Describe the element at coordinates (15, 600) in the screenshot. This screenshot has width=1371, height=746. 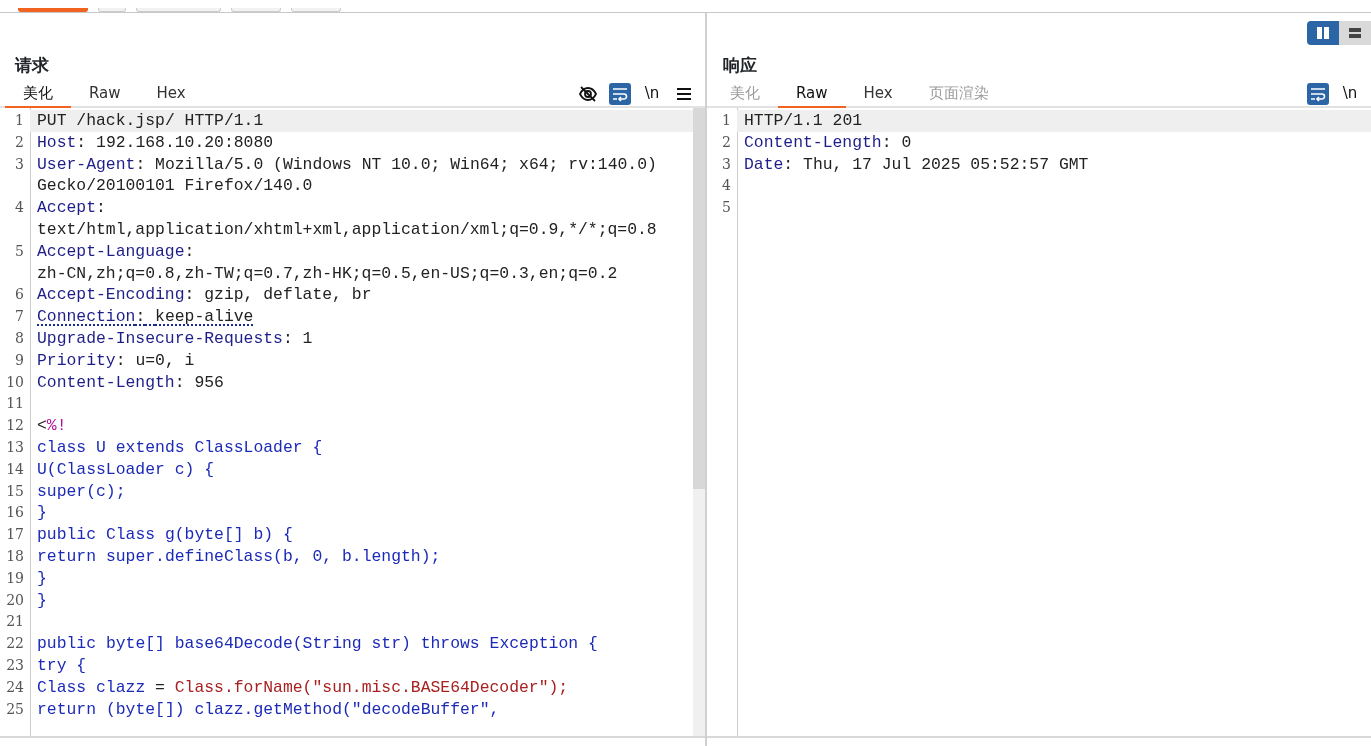
I see `line-number: 20` at that location.